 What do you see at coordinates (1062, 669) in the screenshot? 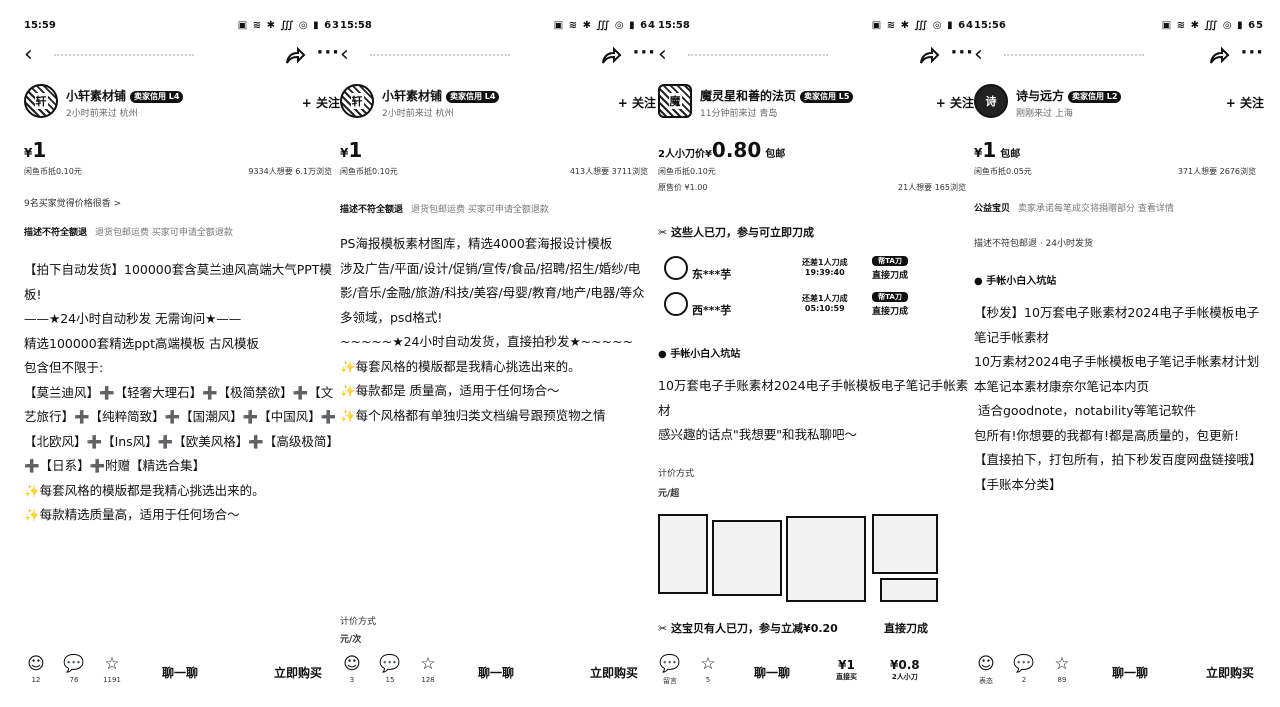
I see `favorite-button: ☆ 89` at bounding box center [1062, 669].